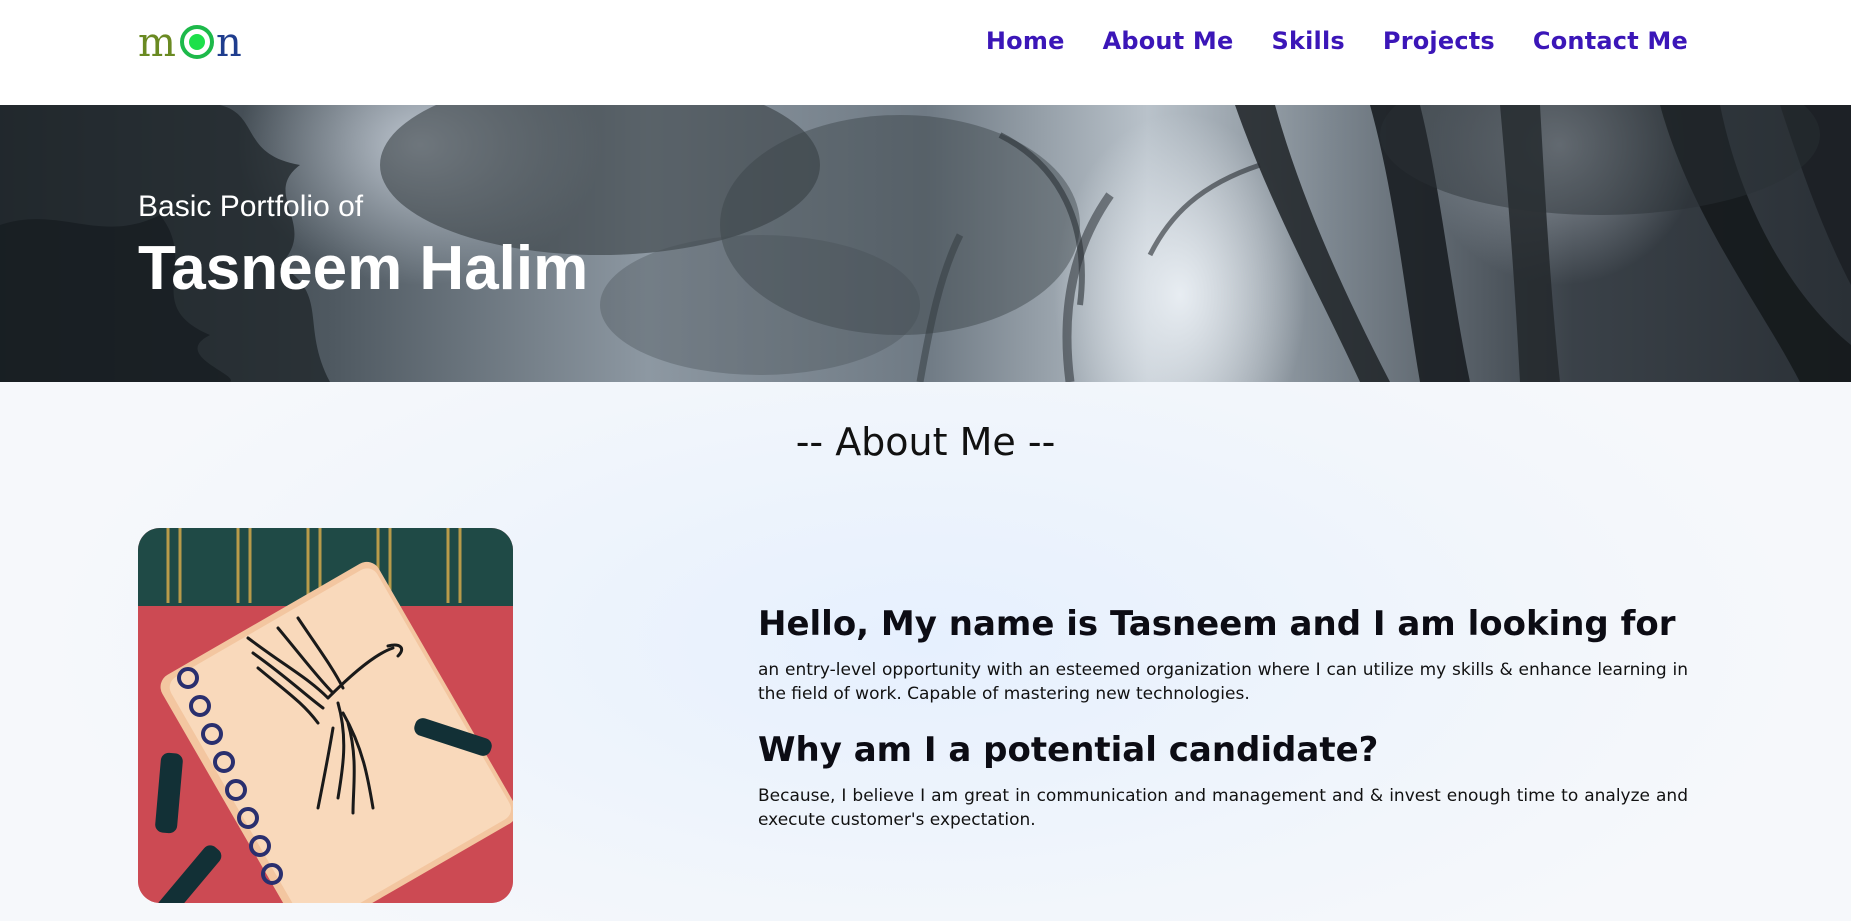 Image resolution: width=1851 pixels, height=921 pixels. Describe the element at coordinates (363, 268) in the screenshot. I see `hero-name: Tasneem Halim` at that location.